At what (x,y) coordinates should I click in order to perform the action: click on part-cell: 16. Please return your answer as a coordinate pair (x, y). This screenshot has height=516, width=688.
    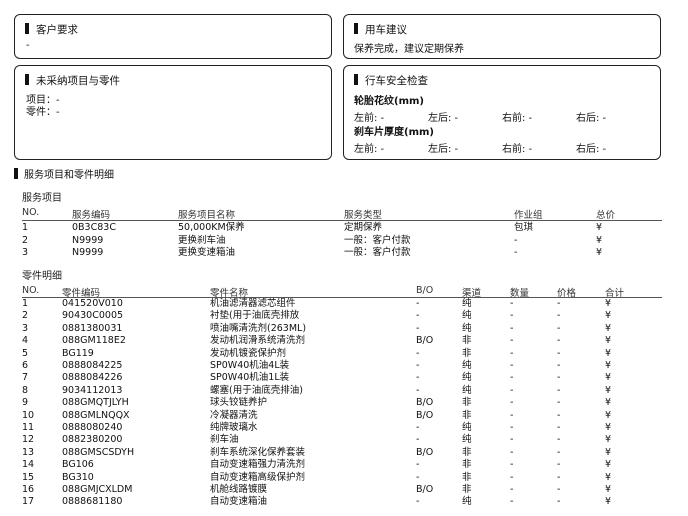
    Looking at the image, I should click on (28, 489).